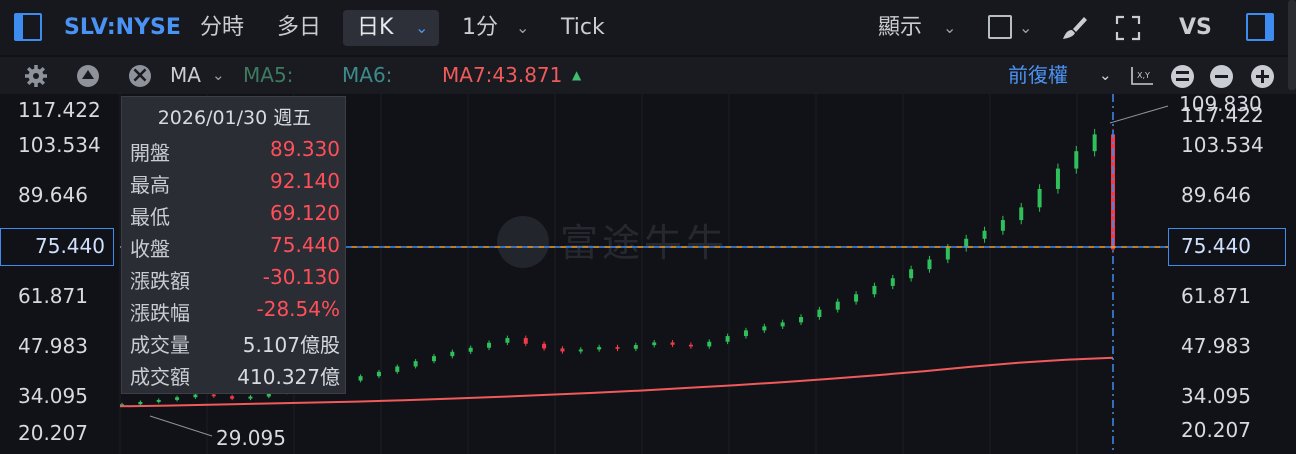 This screenshot has height=454, width=1296. Describe the element at coordinates (28, 27) in the screenshot. I see `panel-left-icon` at that location.